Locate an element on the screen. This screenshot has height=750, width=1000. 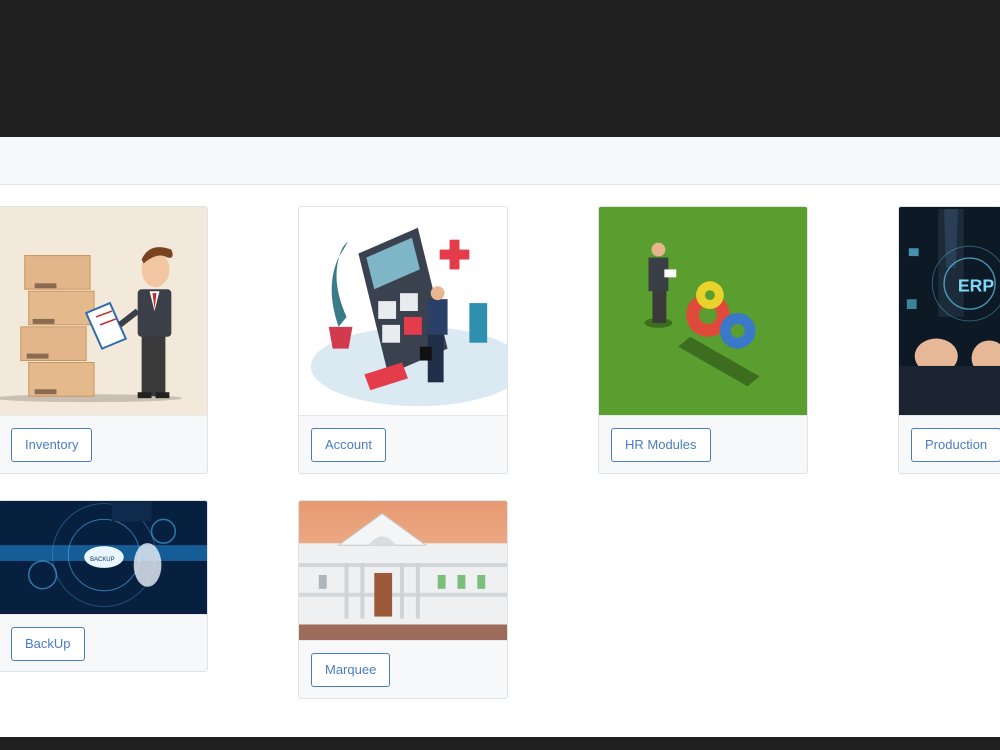
backup-image: BACKUP is located at coordinates (103, 559).